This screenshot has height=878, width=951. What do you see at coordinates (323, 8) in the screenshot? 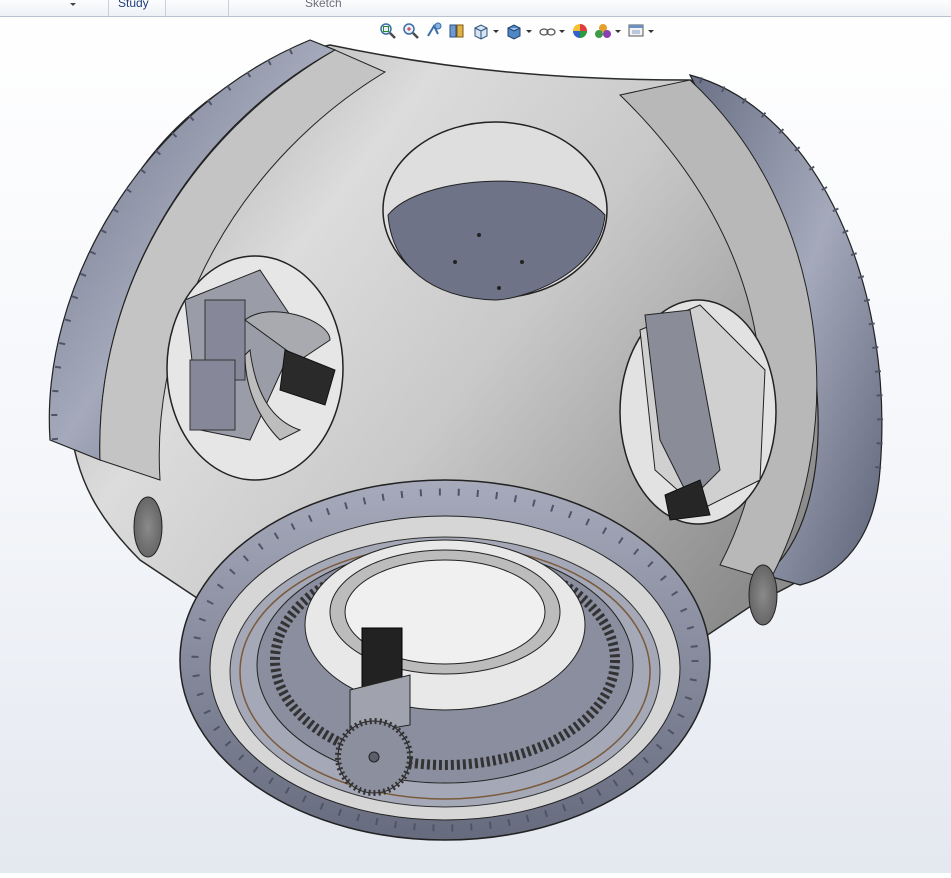
I see `tab-sketch: Sketch` at bounding box center [323, 8].